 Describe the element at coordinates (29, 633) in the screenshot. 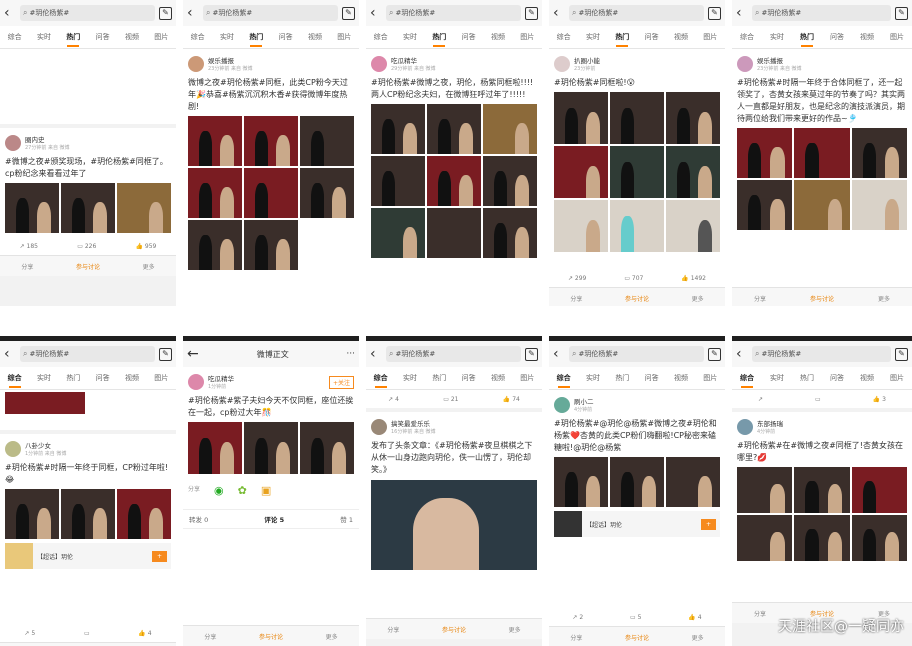

I see `repost-count: ↗ 5` at that location.